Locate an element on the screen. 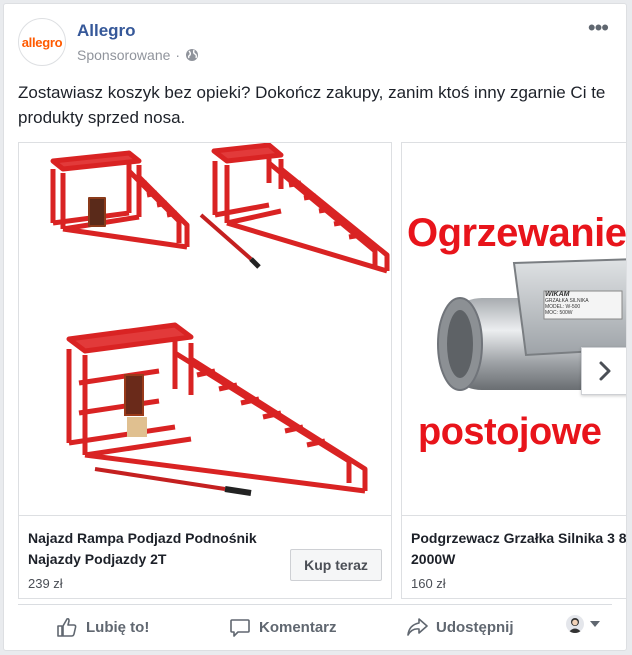 The width and height of the screenshot is (632, 655). share-button: Udostępnij is located at coordinates (460, 627).